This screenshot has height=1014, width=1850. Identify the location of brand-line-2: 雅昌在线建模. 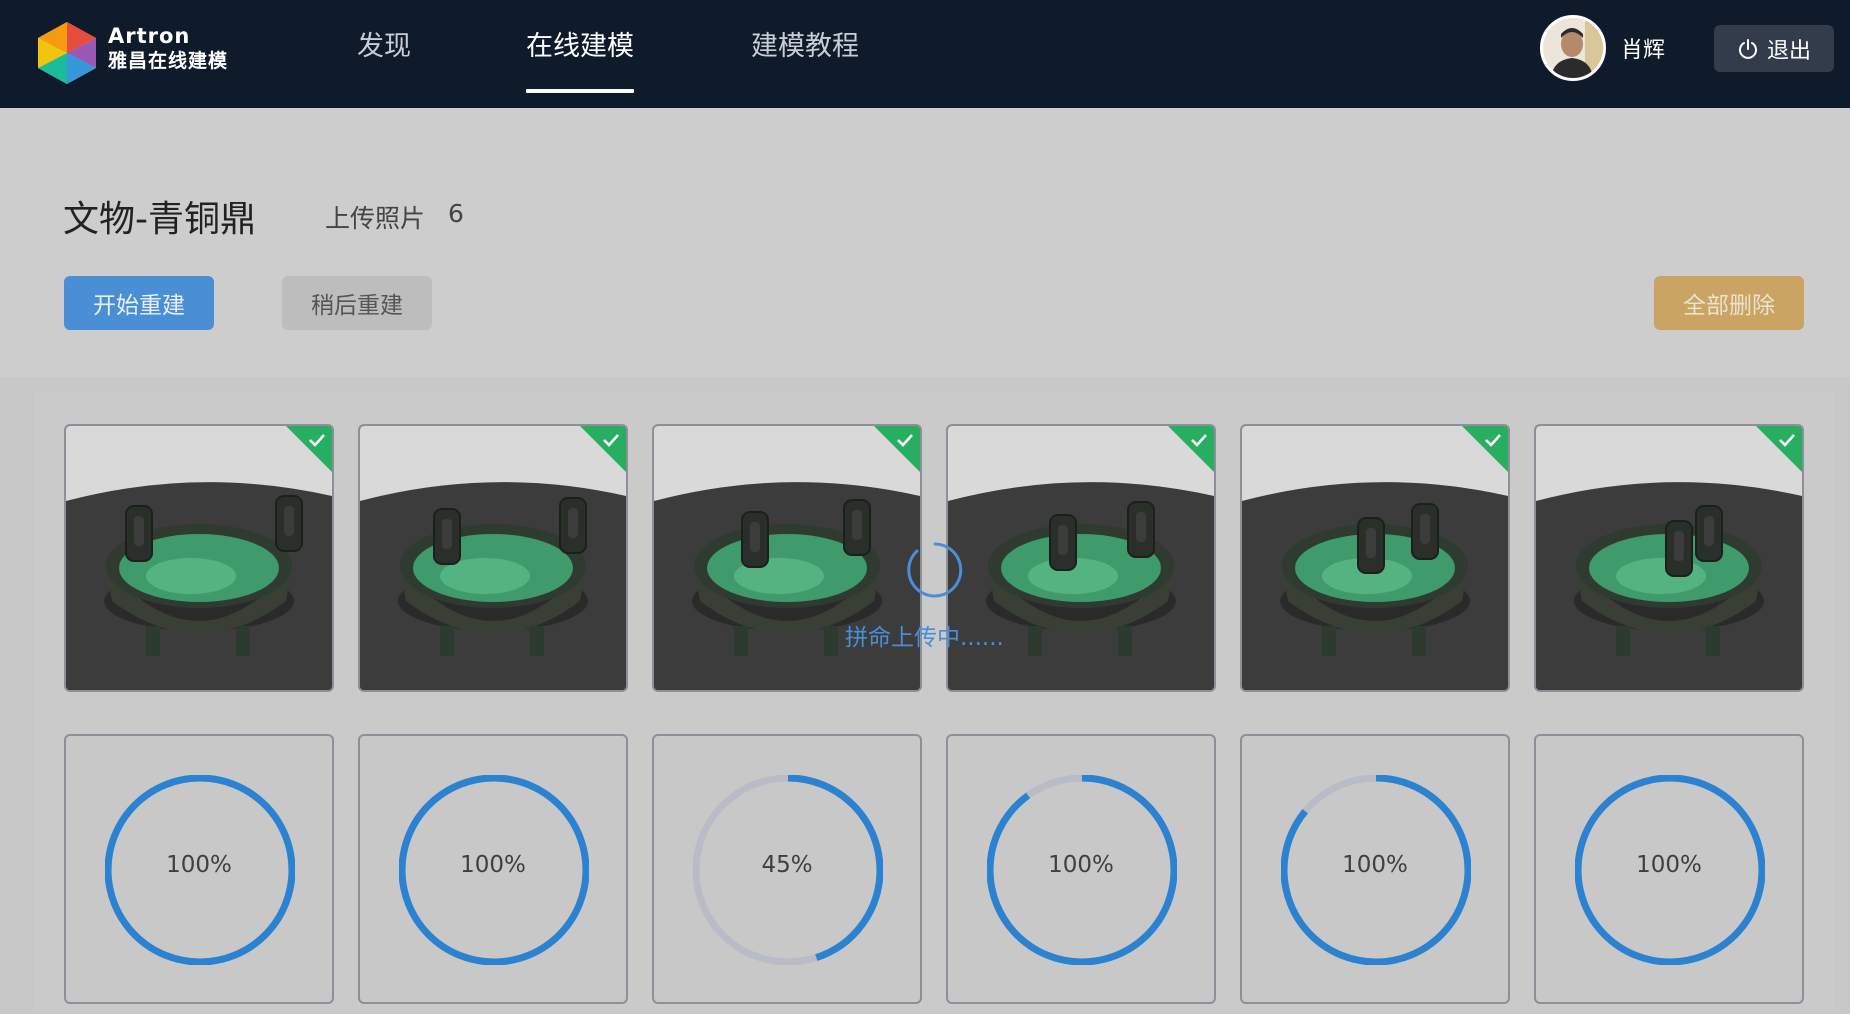
(168, 61).